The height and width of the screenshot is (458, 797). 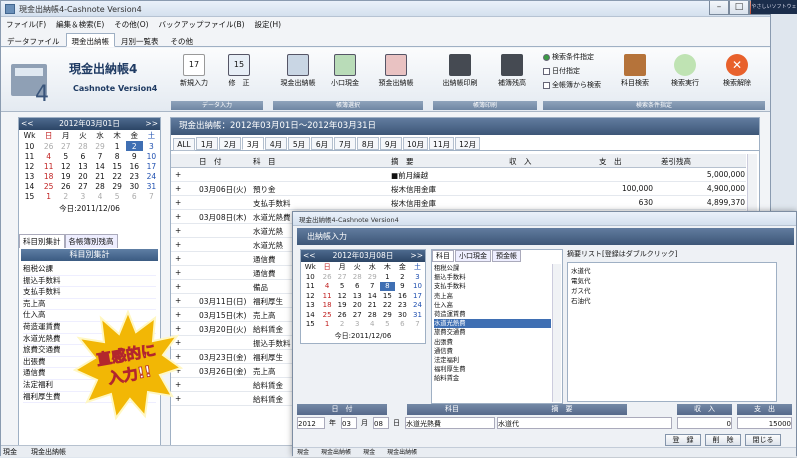 I want to click on list-item: 売上高, so click(x=89, y=305).